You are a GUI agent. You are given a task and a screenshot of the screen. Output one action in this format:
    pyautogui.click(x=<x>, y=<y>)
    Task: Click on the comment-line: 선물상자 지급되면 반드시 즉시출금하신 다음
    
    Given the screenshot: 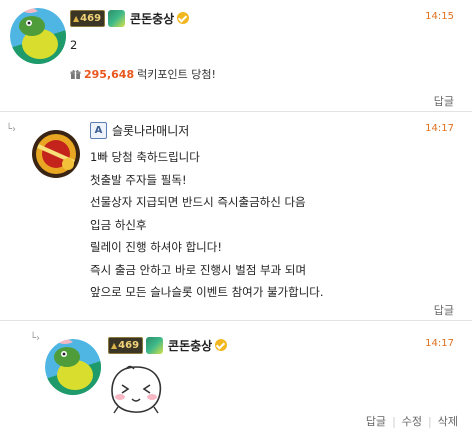 What is the action you would take?
    pyautogui.click(x=198, y=202)
    